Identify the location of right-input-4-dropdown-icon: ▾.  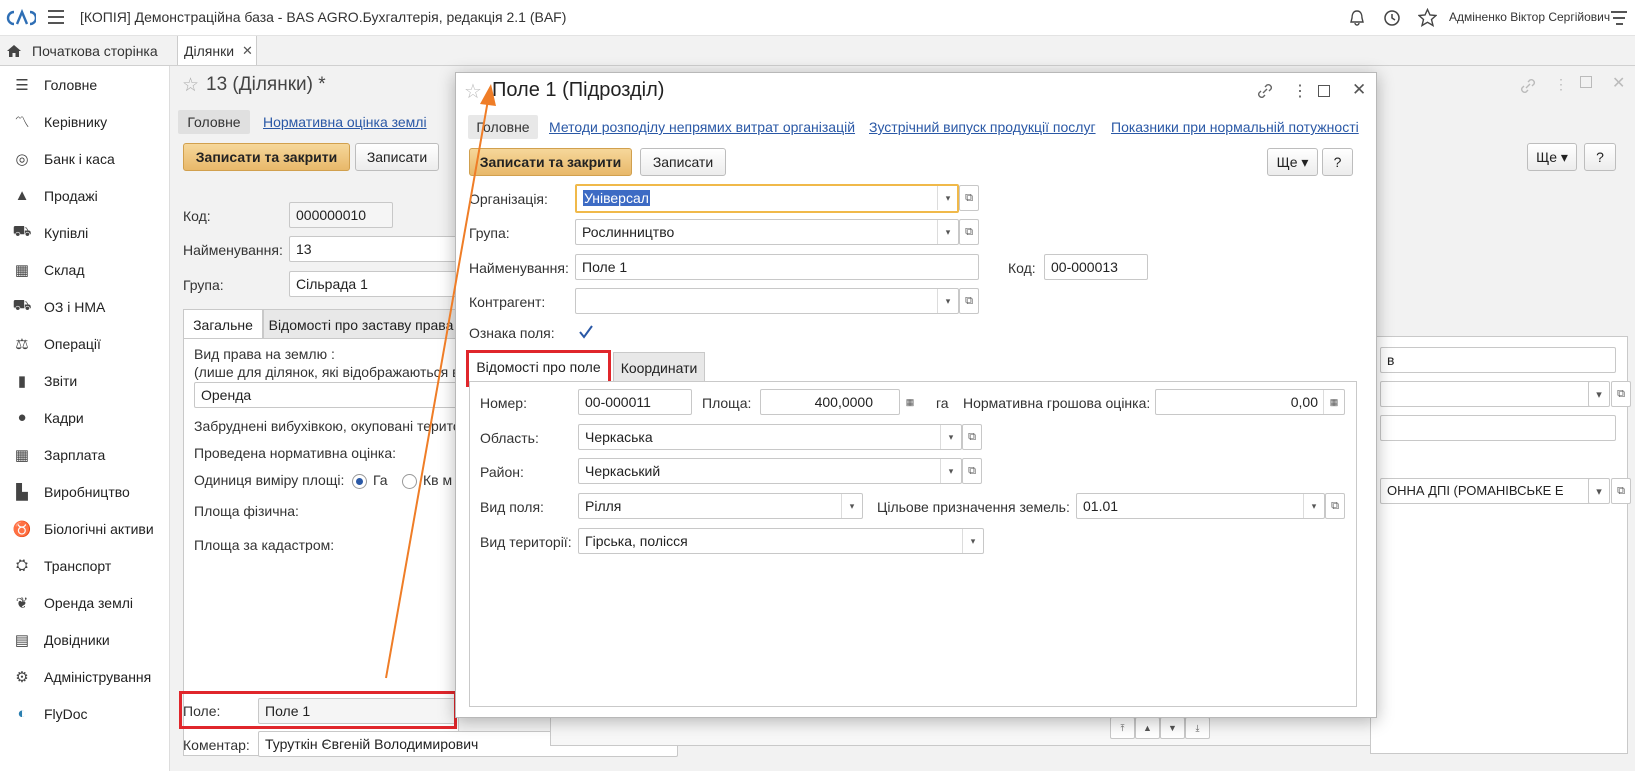
(1599, 491).